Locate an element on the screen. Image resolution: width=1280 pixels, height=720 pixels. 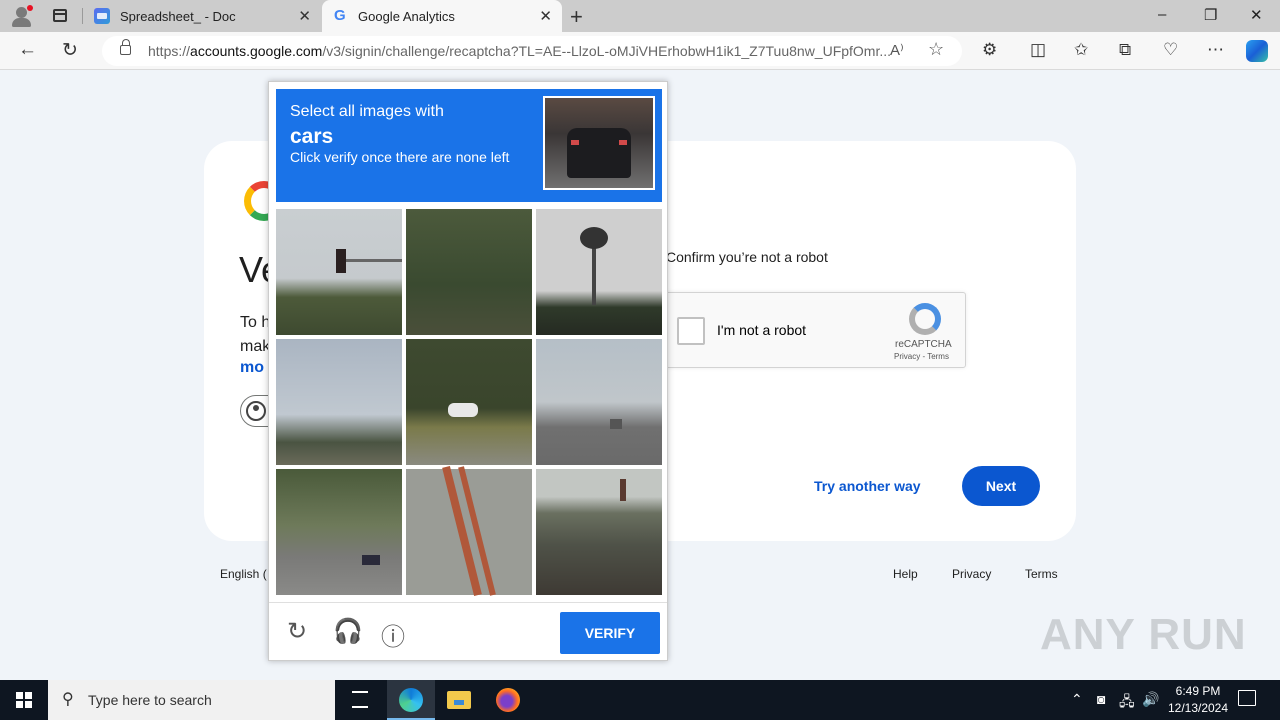
audio-headphones-icon: 🎧 is located at coordinates (348, 631).